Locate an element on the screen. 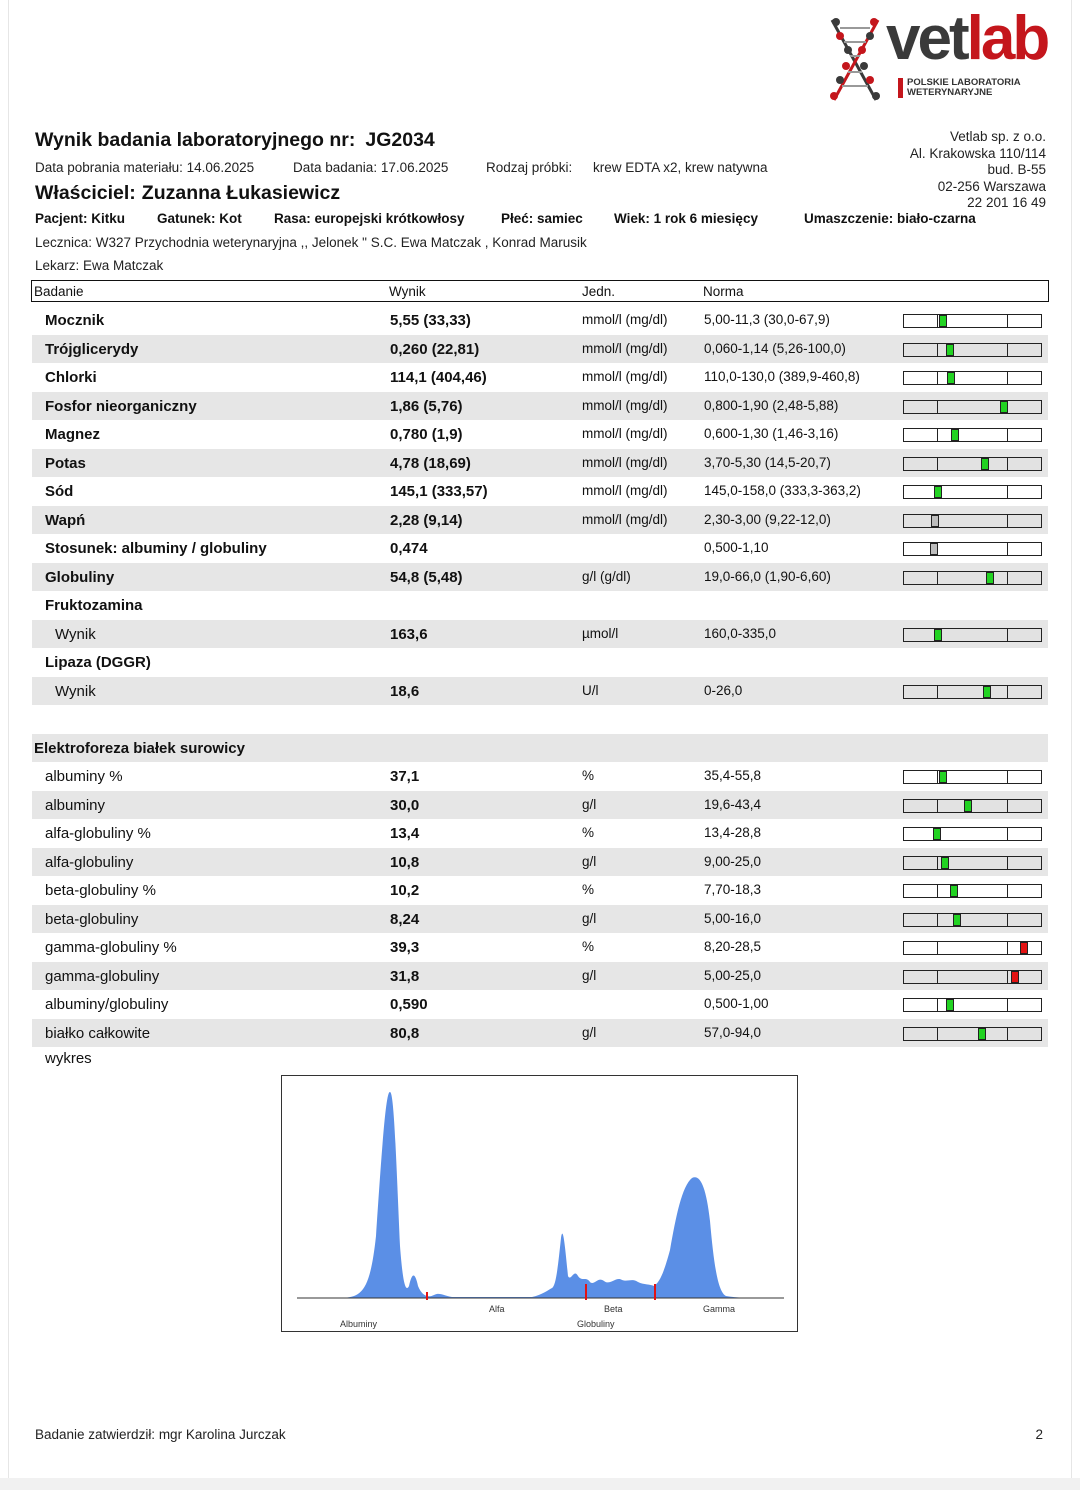  table-row: Fruktozamina is located at coordinates (540, 605).